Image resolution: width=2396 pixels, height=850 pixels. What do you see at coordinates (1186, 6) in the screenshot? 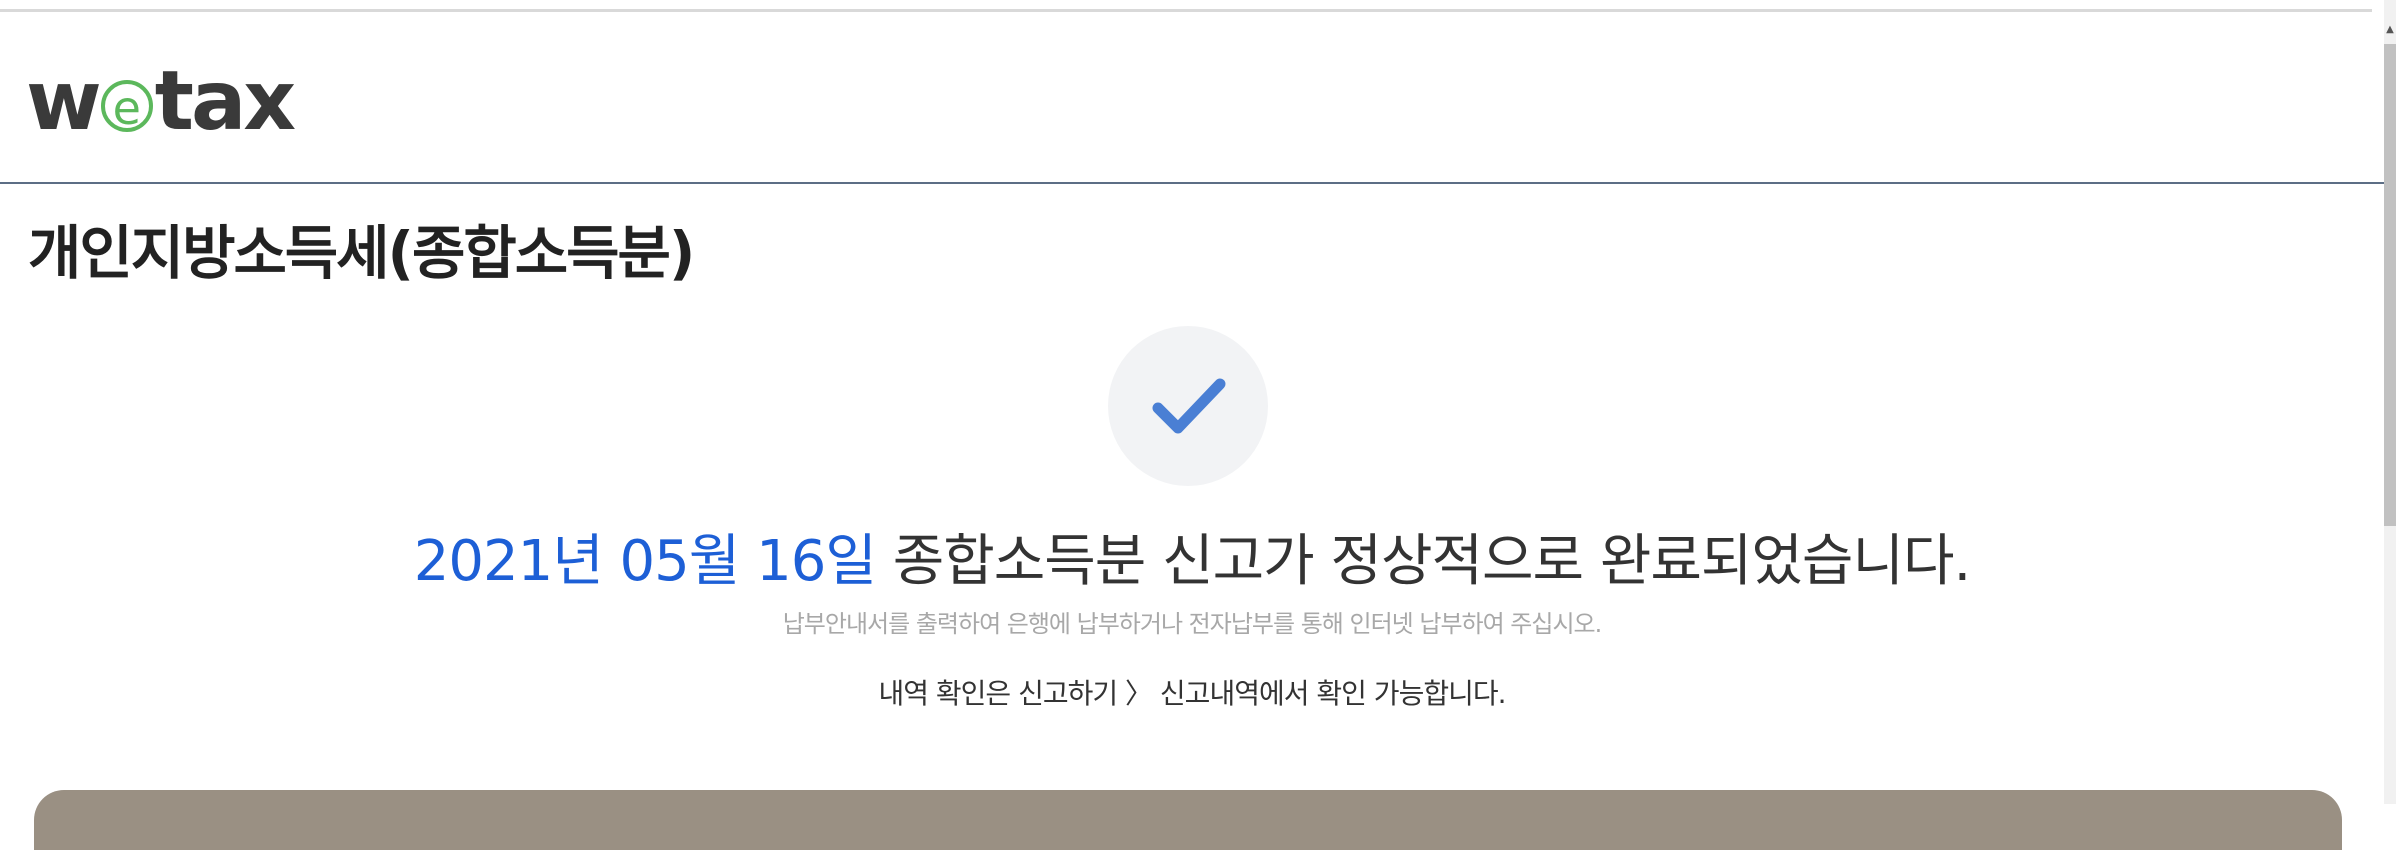
I see `browser-top-border` at bounding box center [1186, 6].